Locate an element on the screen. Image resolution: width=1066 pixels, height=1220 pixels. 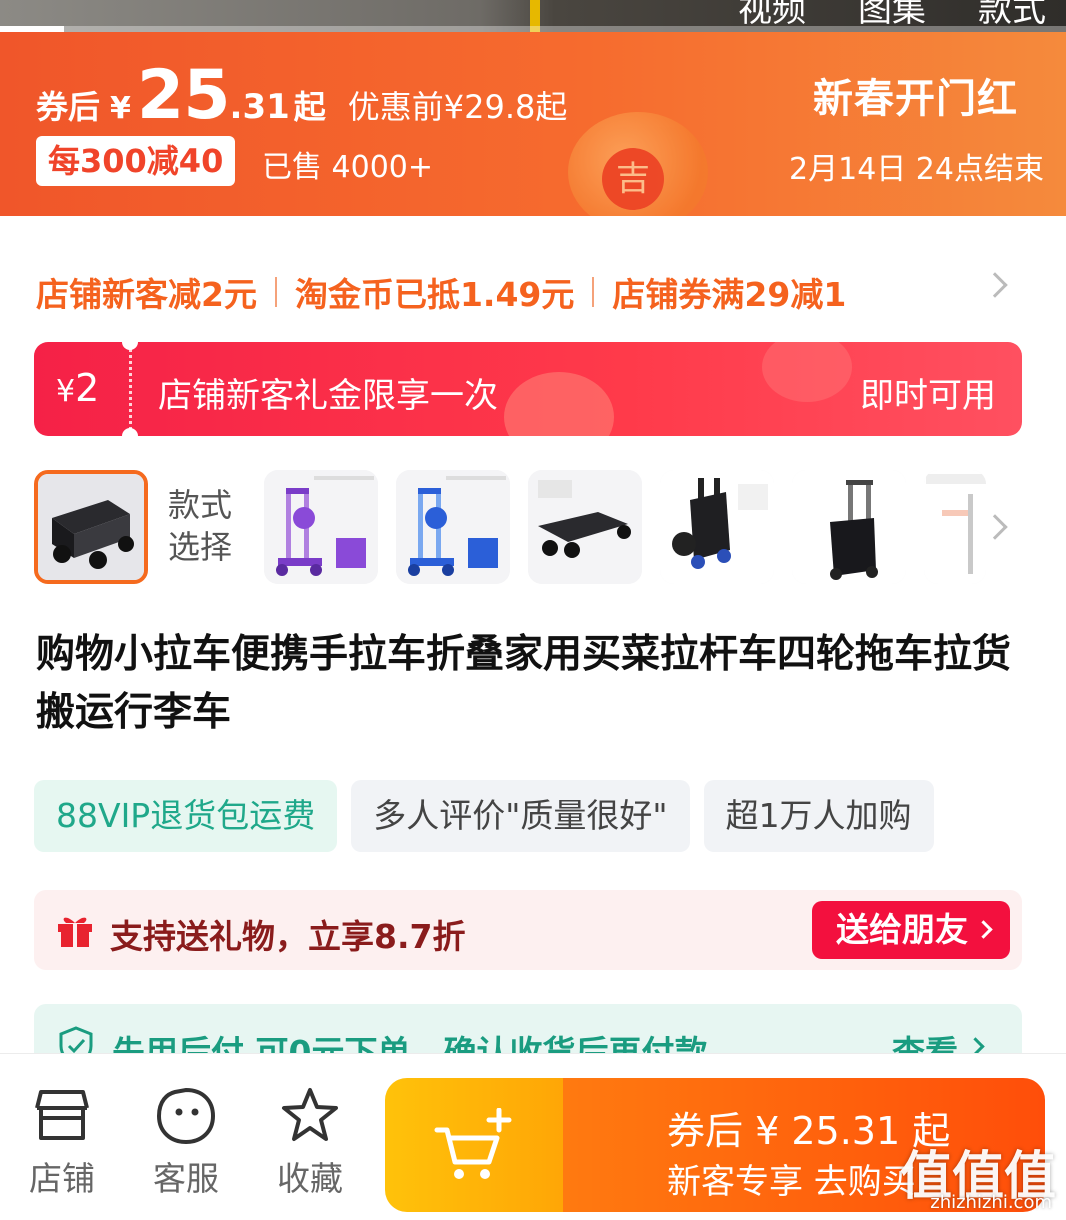
style-thumb-black-folded is located at coordinates (585, 527).